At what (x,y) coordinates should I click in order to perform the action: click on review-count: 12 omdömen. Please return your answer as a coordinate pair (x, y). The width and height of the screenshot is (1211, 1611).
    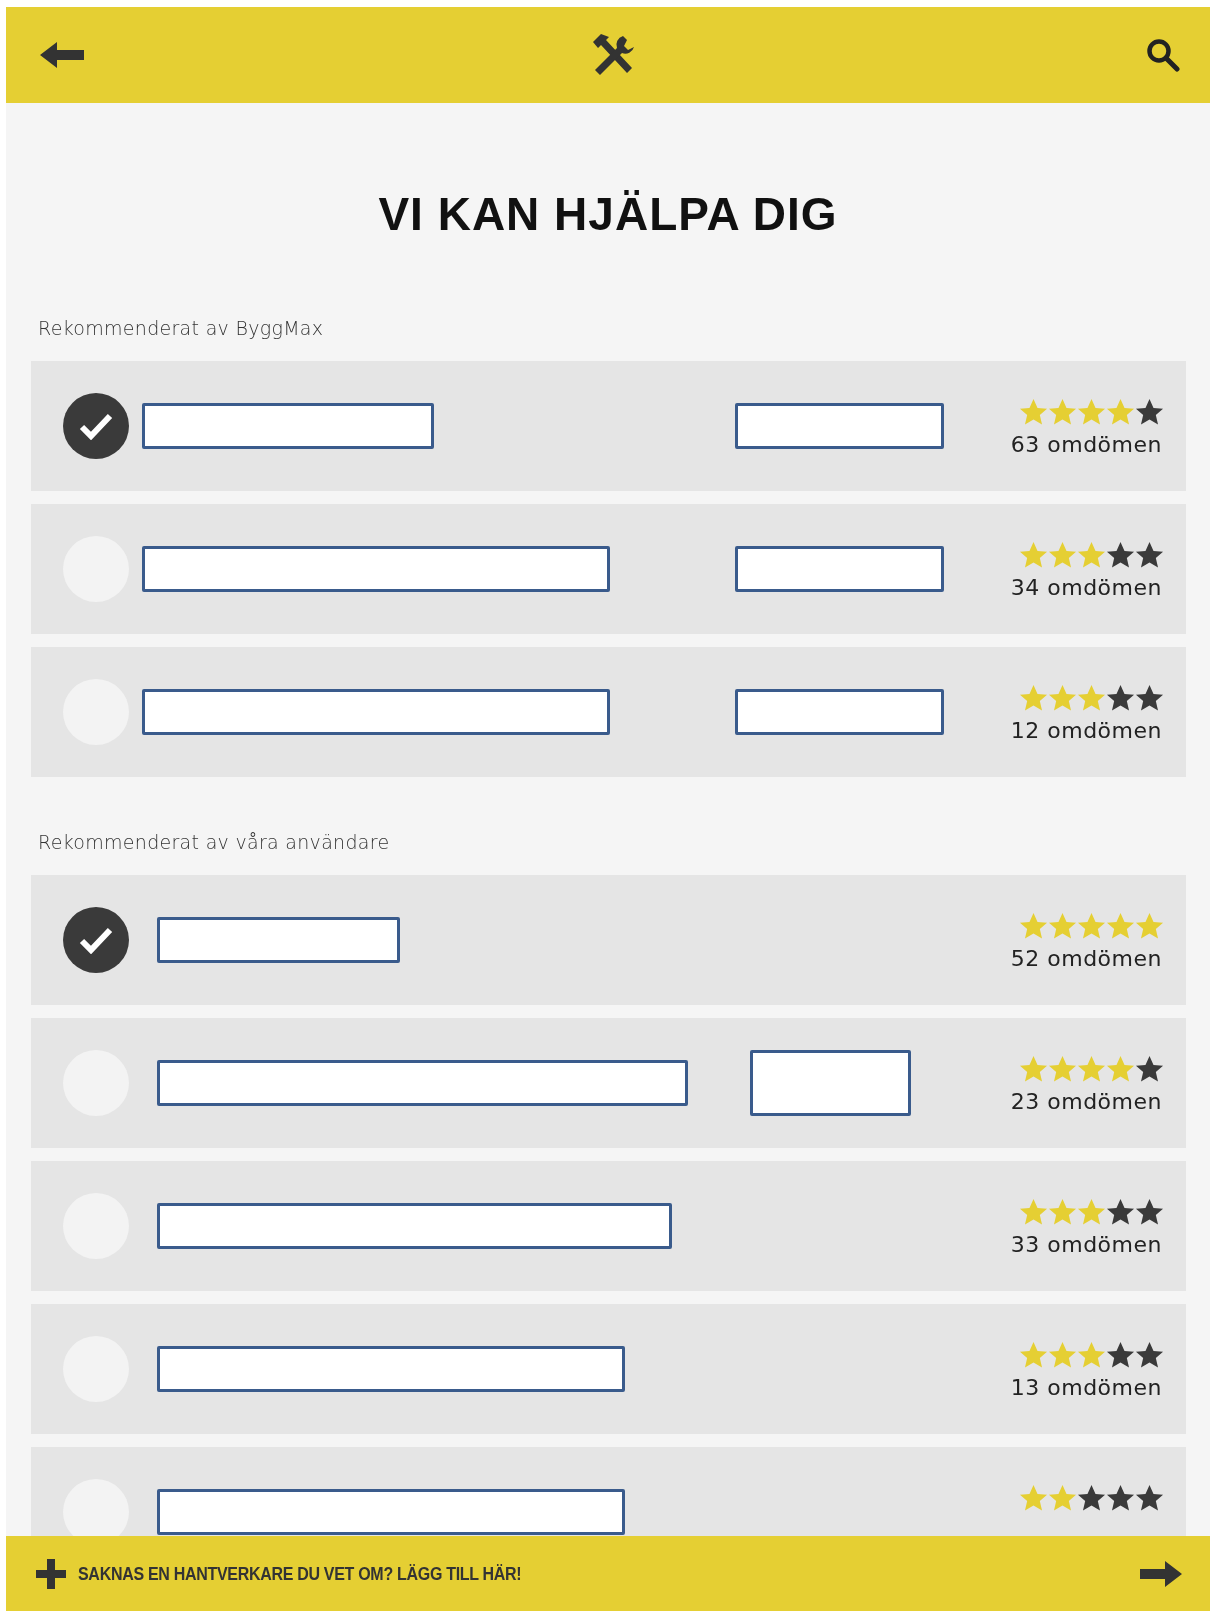
    Looking at the image, I should click on (1086, 730).